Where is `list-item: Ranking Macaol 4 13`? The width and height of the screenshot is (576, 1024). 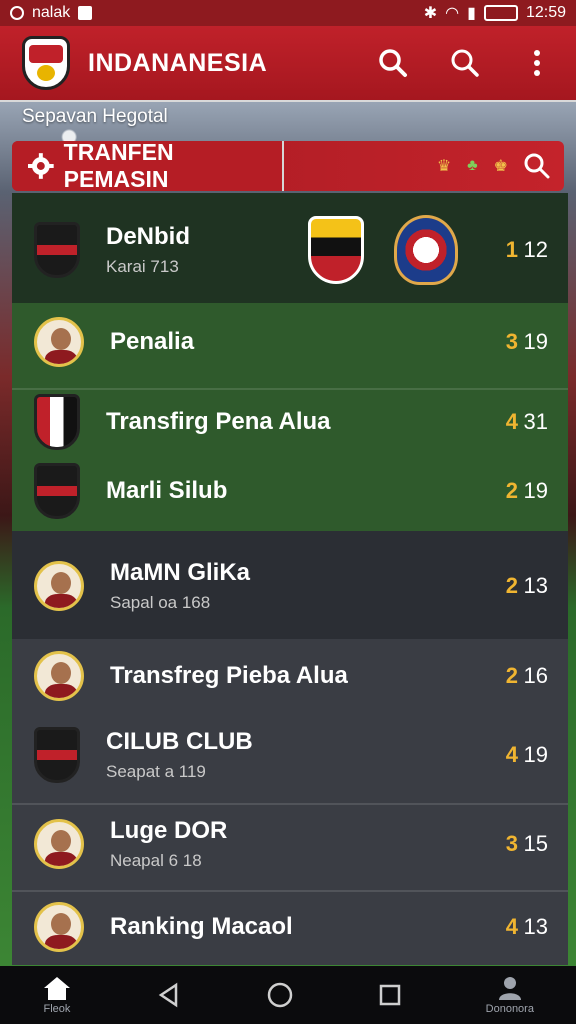
list-item: Ranking Macaol 4 13 is located at coordinates (290, 927).